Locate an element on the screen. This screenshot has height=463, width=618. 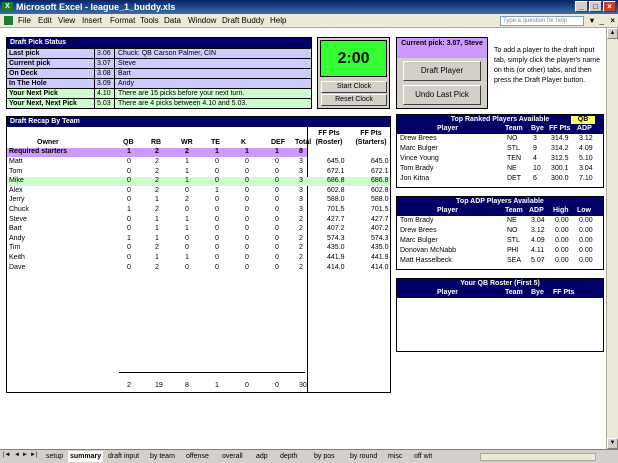
player-cell: NE is located at coordinates (512, 168).